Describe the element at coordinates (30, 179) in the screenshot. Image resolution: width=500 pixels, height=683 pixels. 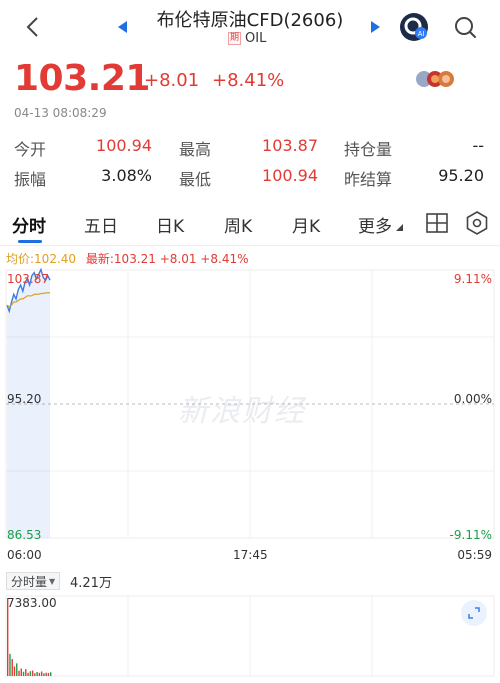
I see `amplitude-label: 振幅` at that location.